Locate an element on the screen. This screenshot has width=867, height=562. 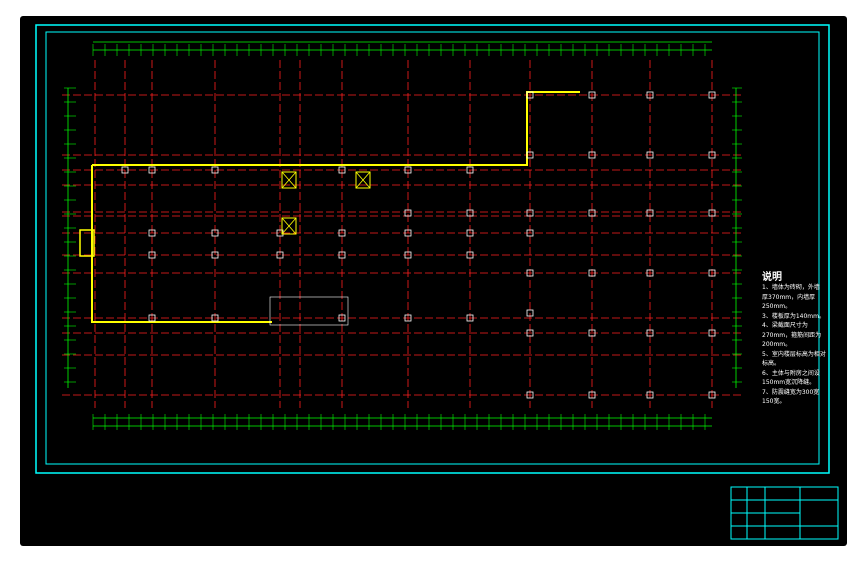
note-line: 标高。 is located at coordinates (771, 363).